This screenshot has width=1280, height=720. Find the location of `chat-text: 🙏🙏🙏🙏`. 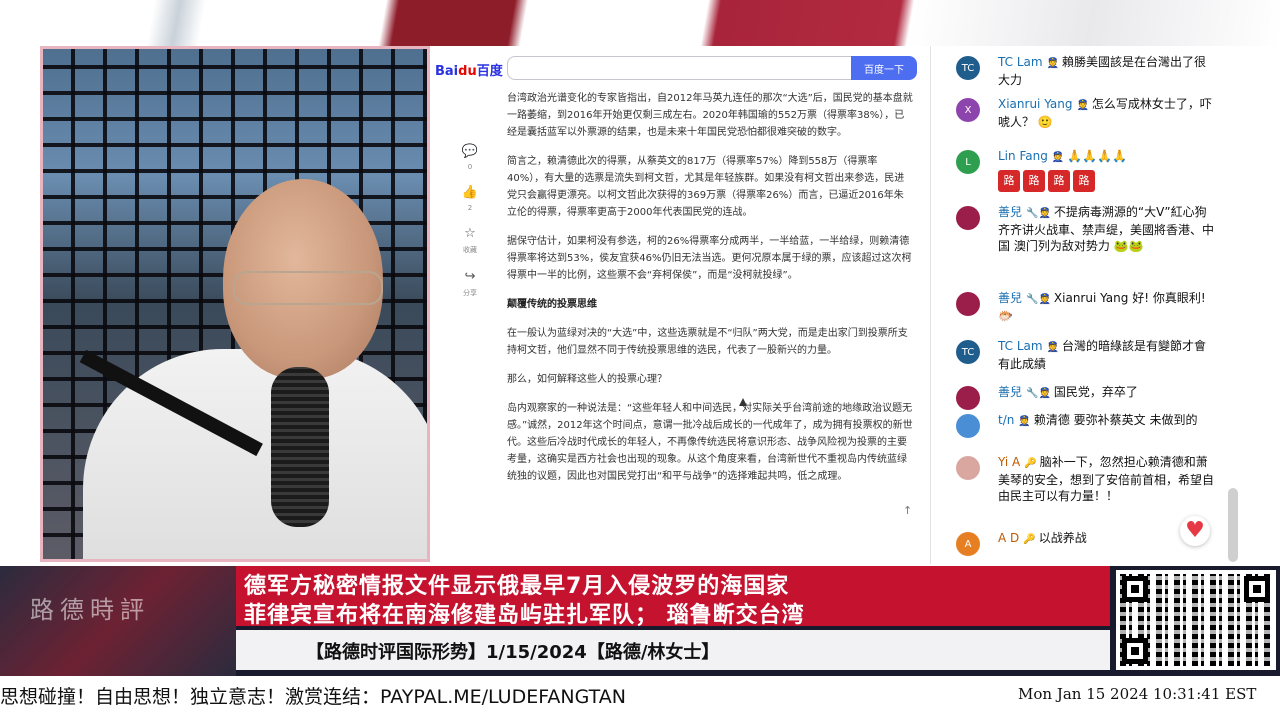

chat-text: 🙏🙏🙏🙏 is located at coordinates (1097, 156).